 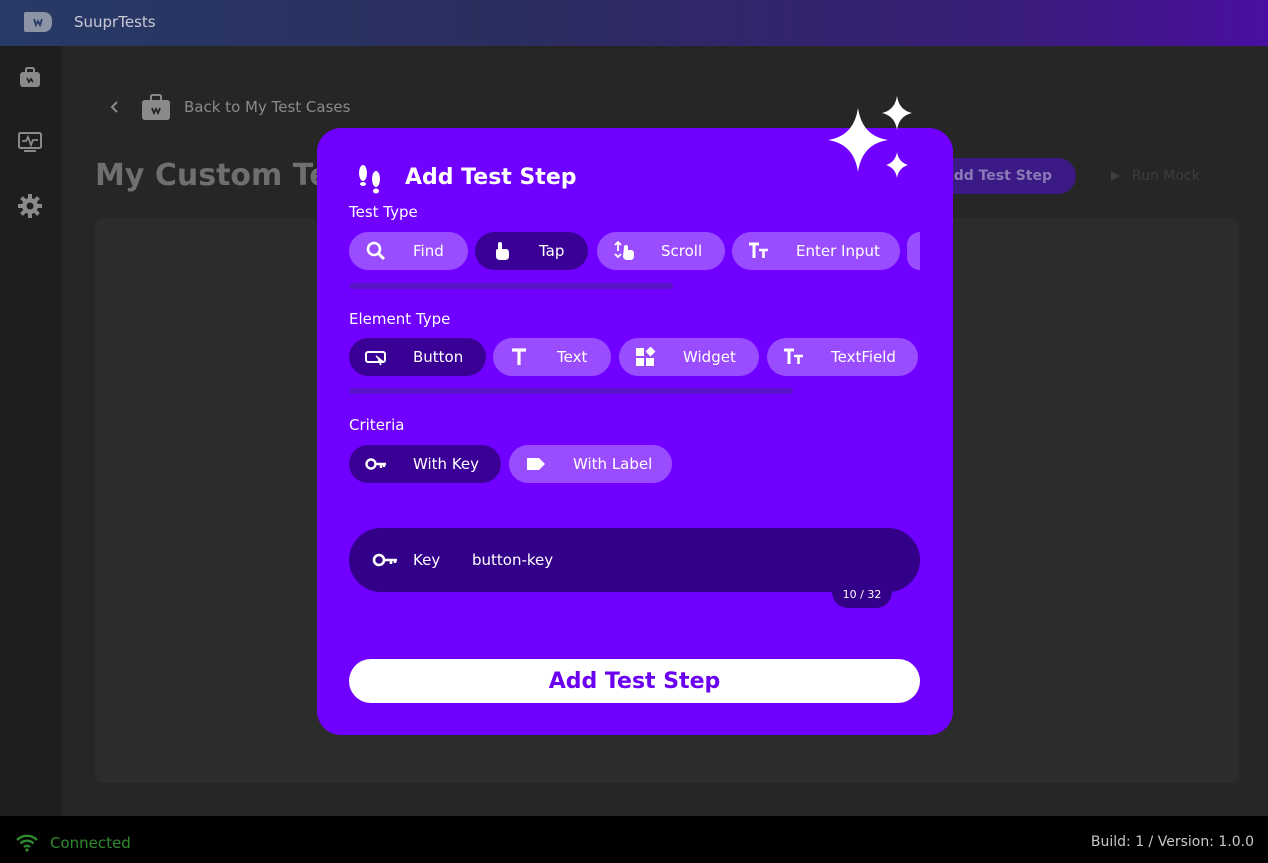 What do you see at coordinates (997, 176) in the screenshot?
I see `add-test-step-label: Add Test Step` at bounding box center [997, 176].